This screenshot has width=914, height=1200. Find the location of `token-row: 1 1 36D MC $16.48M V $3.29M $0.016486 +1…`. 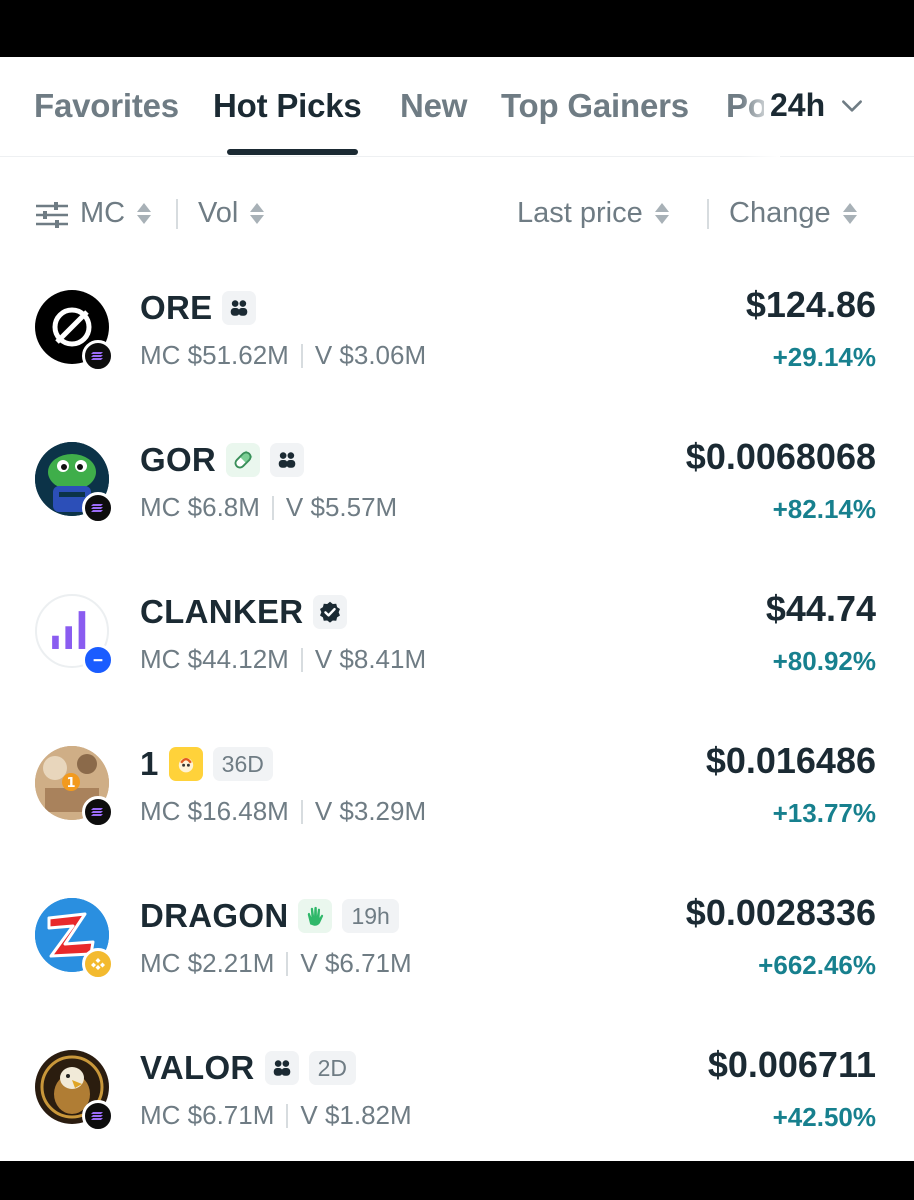

token-row: 1 1 36D MC $16.48M V $3.29M $0.016486 +1… is located at coordinates (457, 819).